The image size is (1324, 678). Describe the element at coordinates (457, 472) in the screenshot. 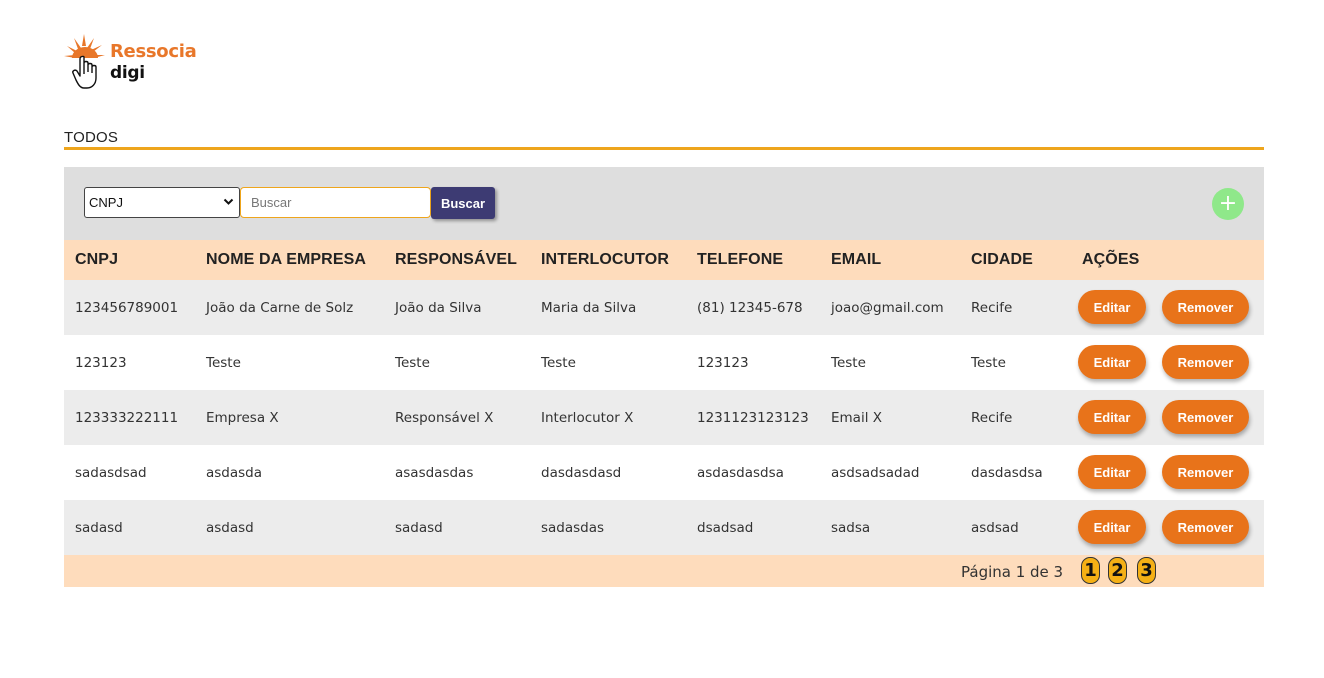

I see `cell-responsible: asasdasdas` at that location.